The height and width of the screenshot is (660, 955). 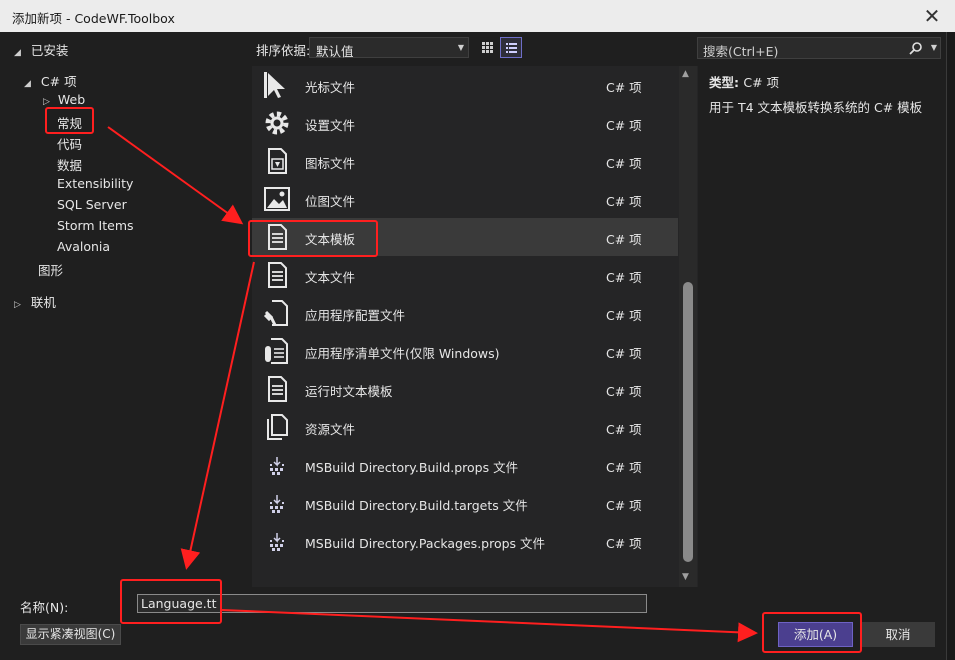 What do you see at coordinates (217, 415) in the screenshot?
I see `arrow-to-name` at bounding box center [217, 415].